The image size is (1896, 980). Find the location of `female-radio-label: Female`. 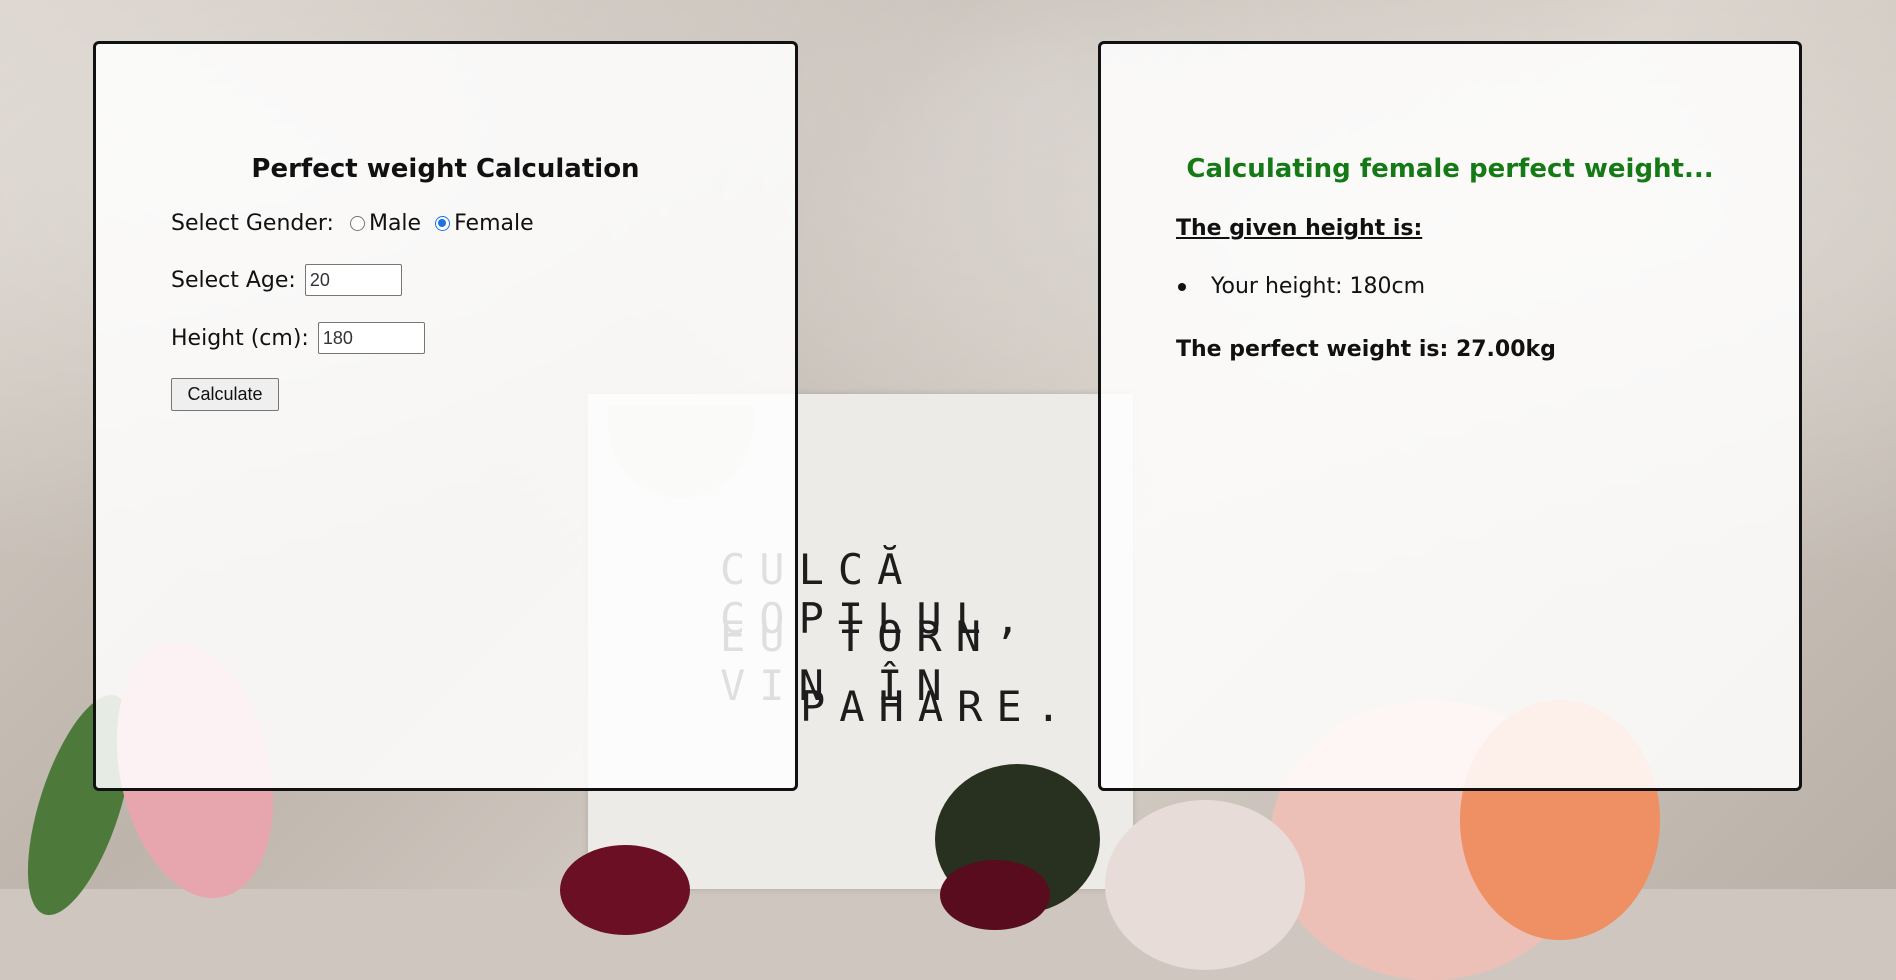

female-radio-label: Female is located at coordinates (494, 223).